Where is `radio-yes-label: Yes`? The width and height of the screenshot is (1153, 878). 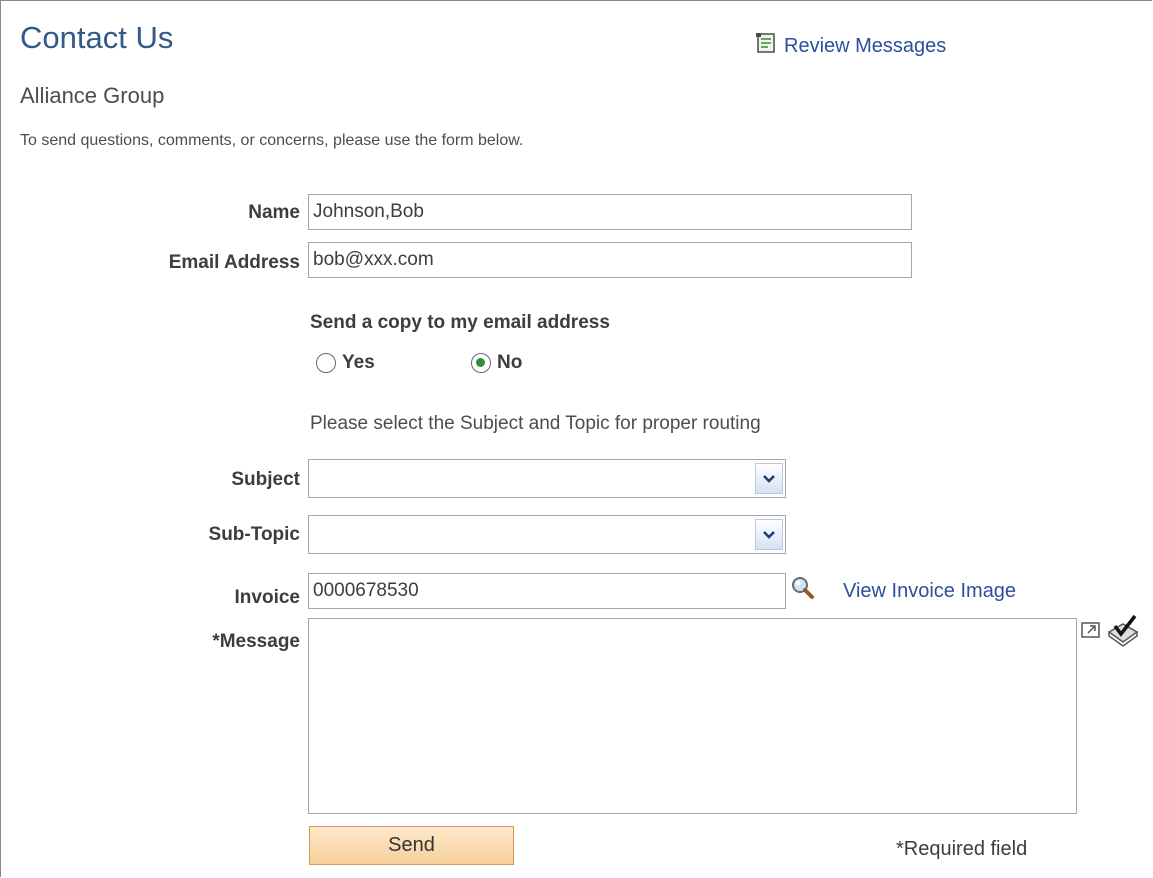 radio-yes-label: Yes is located at coordinates (358, 362).